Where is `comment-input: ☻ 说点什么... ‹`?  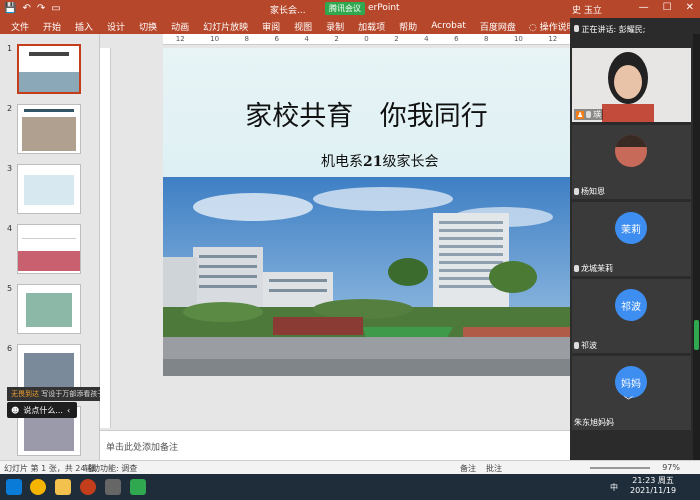 comment-input: ☻ 说点什么... ‹ is located at coordinates (42, 410).